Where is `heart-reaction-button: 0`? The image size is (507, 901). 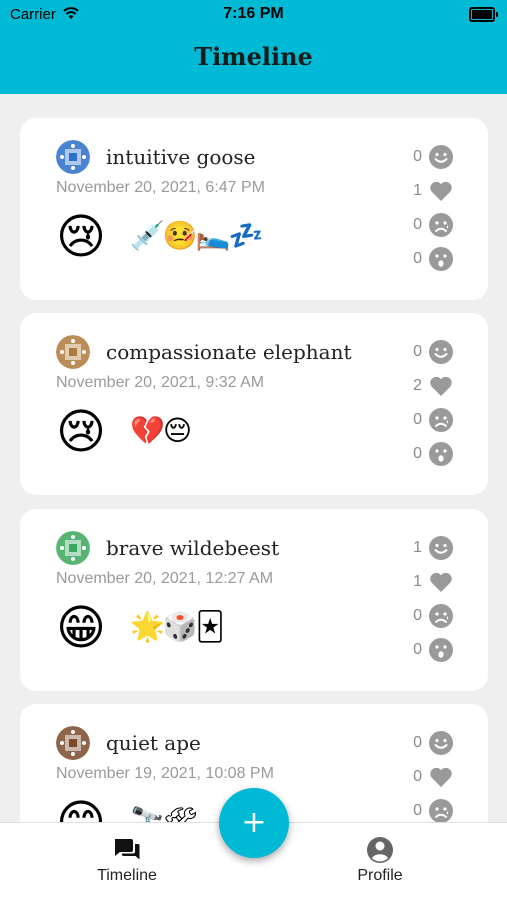 heart-reaction-button: 0 is located at coordinates (432, 778).